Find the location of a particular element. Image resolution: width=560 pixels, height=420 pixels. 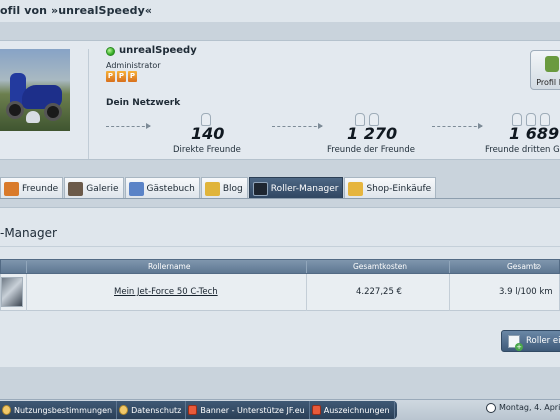

tab-roller-manager: Roller-Manager is located at coordinates (296, 188).